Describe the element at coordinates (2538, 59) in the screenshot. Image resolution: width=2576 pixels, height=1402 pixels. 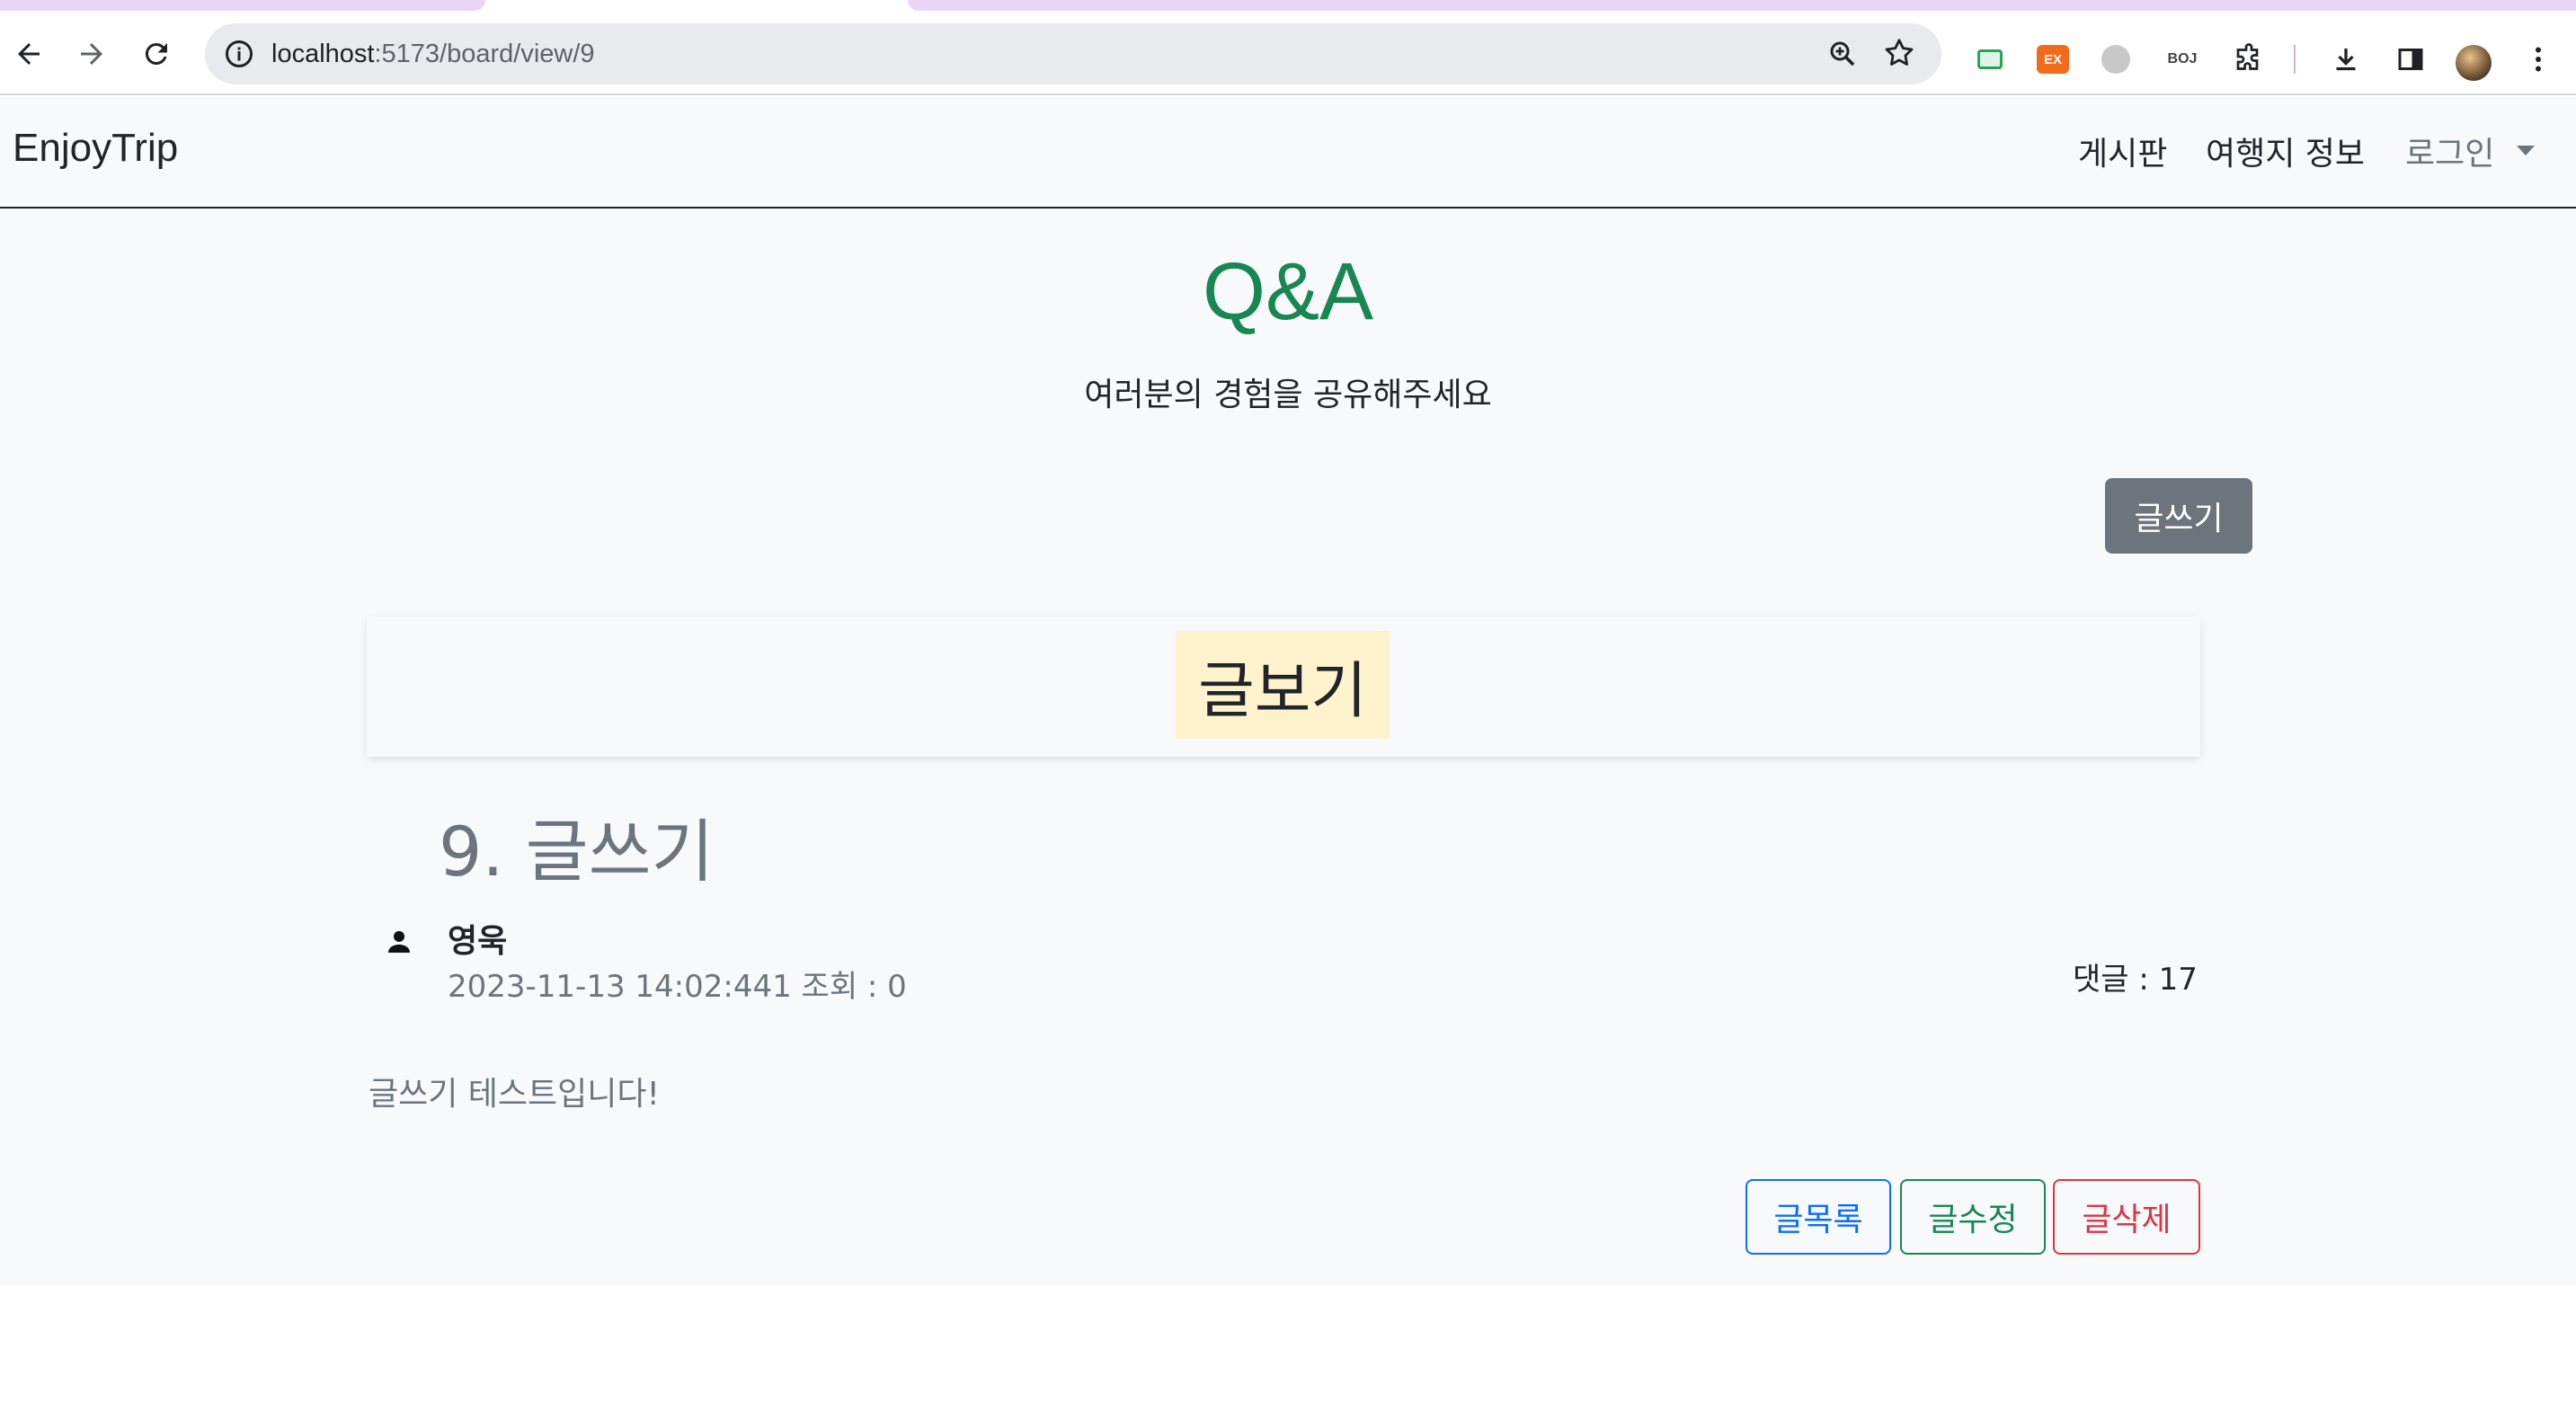
I see `more-menu-icon` at that location.